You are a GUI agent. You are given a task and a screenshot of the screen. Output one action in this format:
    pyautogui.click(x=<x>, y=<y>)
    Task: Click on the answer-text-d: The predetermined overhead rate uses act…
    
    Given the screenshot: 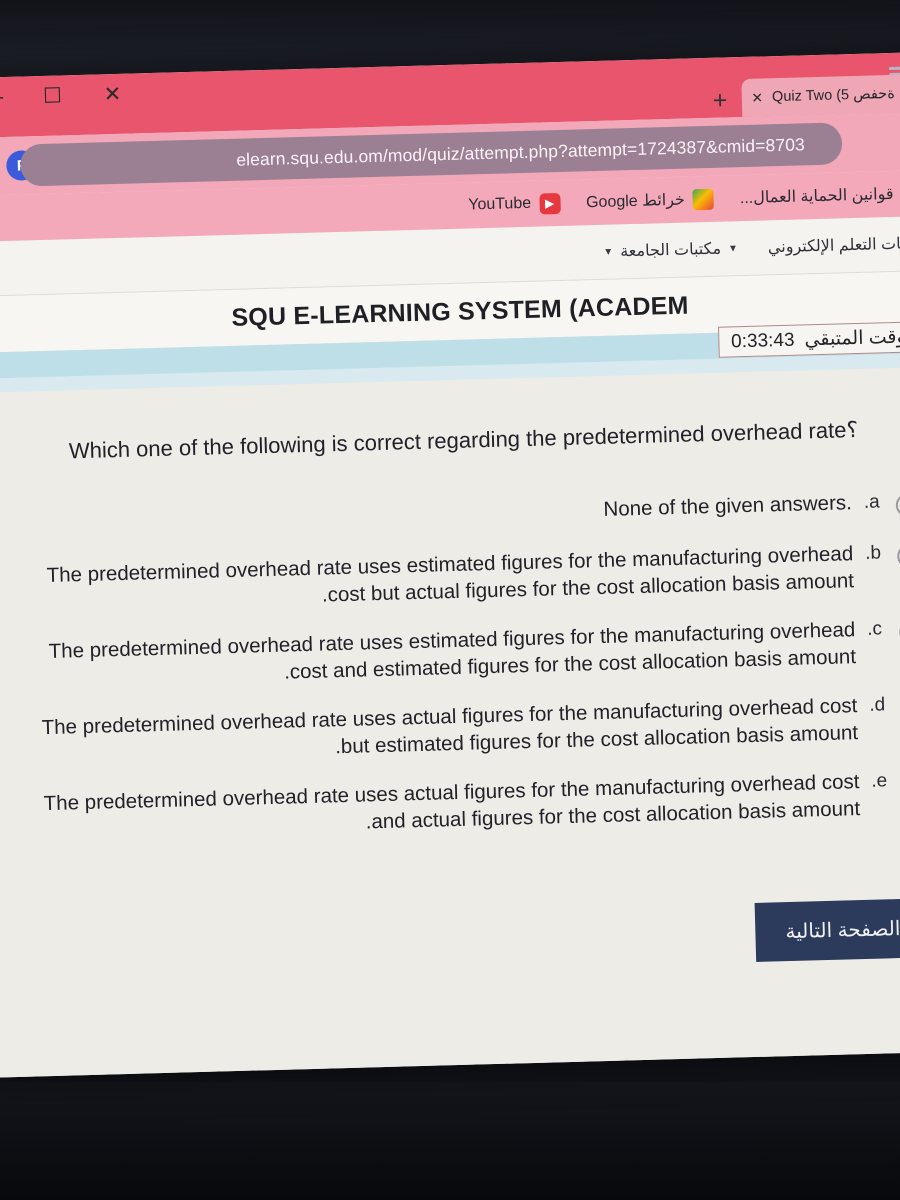 What is the action you would take?
    pyautogui.click(x=450, y=726)
    